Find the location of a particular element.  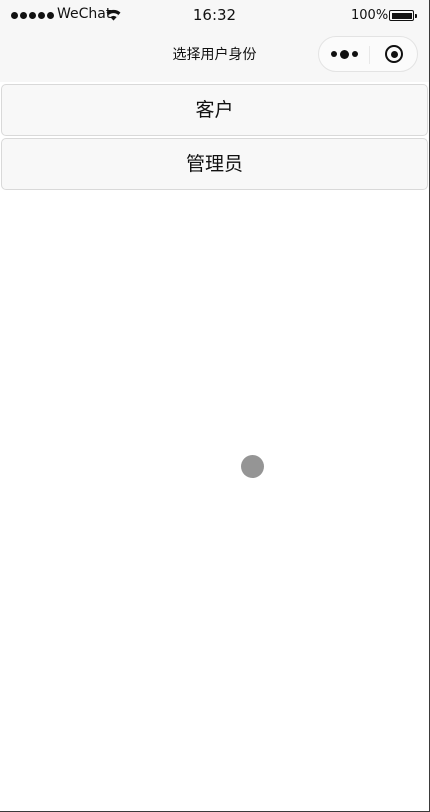

customer-role-button: 客户 is located at coordinates (214, 110).